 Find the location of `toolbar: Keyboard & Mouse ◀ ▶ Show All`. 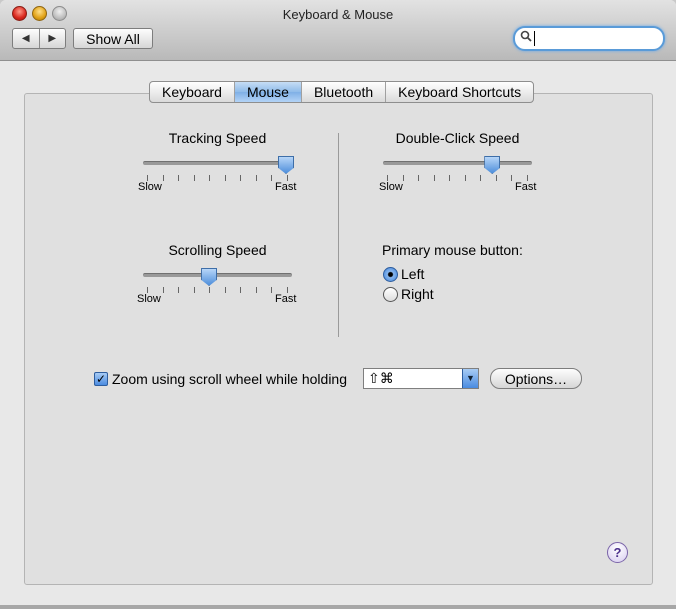

toolbar: Keyboard & Mouse ◀ ▶ Show All is located at coordinates (338, 30).